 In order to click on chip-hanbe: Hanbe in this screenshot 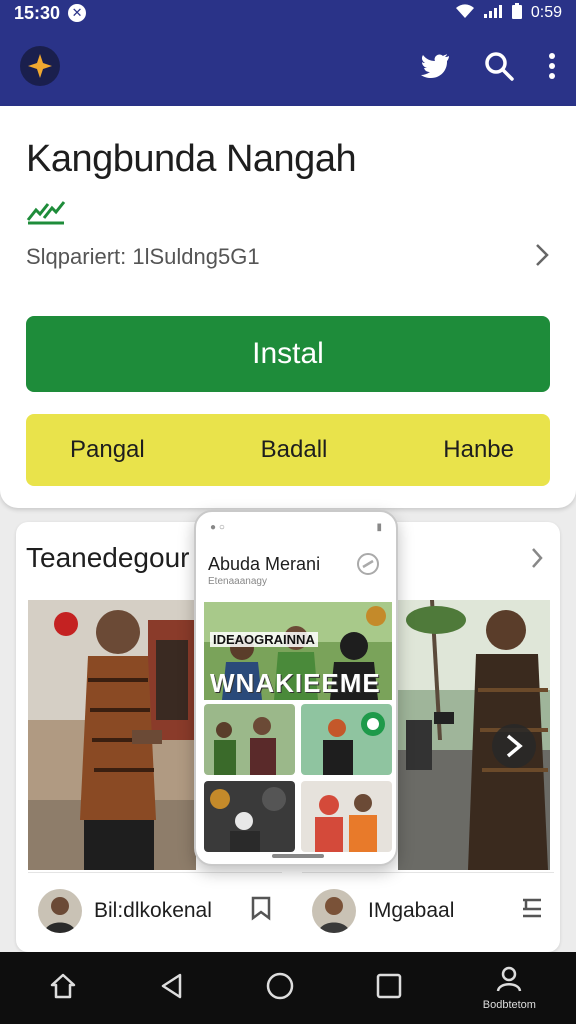, I will do `click(478, 450)`.